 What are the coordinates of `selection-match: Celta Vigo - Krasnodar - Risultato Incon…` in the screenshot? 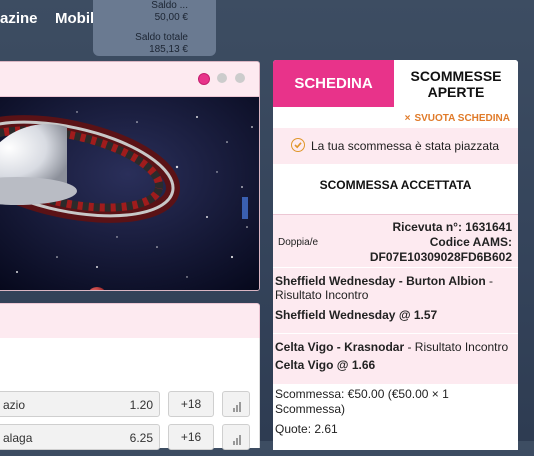 It's located at (392, 347).